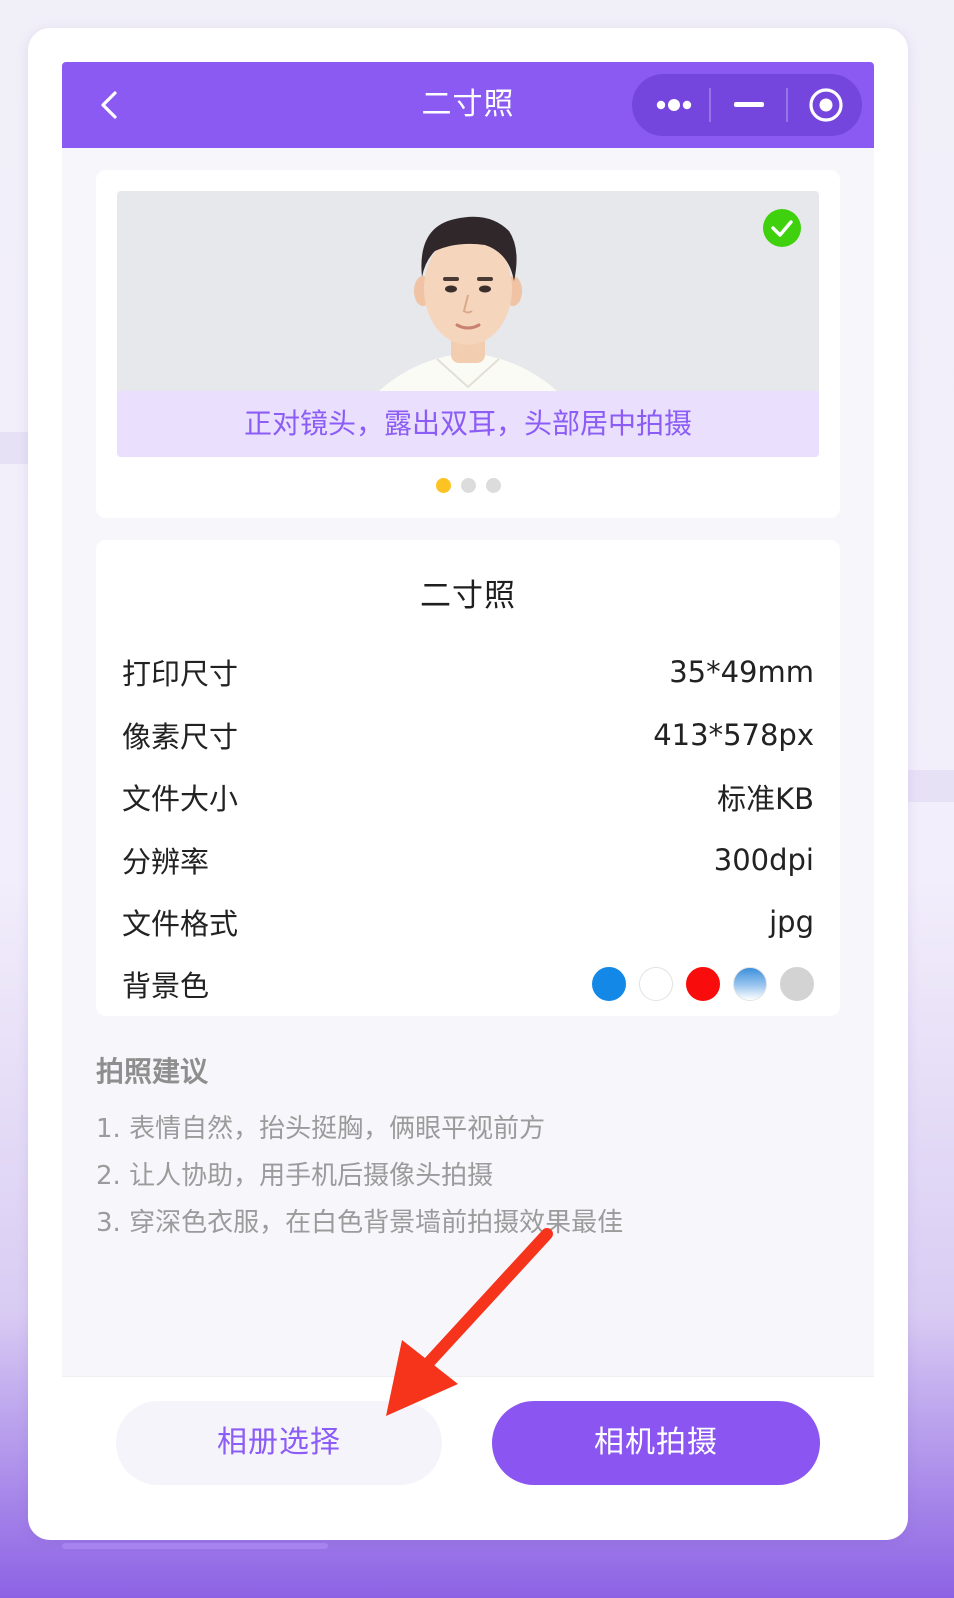 The width and height of the screenshot is (954, 1598). Describe the element at coordinates (166, 986) in the screenshot. I see `spec-label: 背景色` at that location.